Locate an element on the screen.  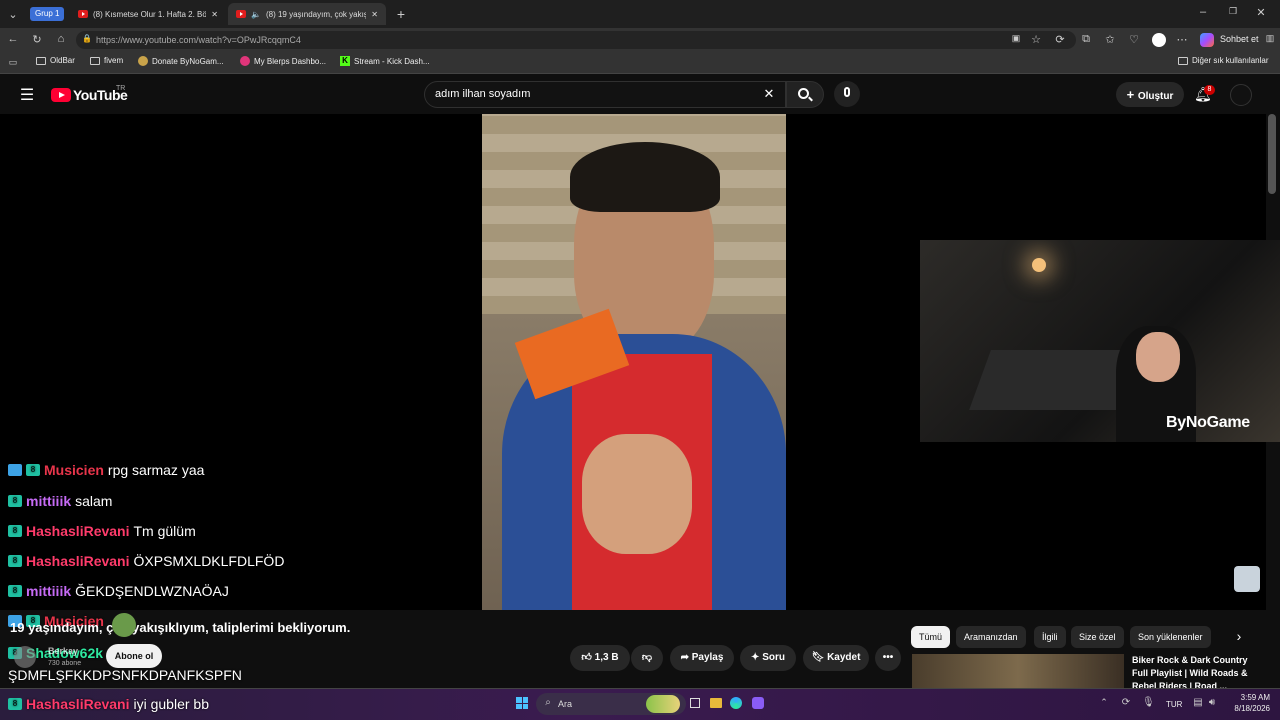
app-taskbar-icon is located at coordinates (758, 703).